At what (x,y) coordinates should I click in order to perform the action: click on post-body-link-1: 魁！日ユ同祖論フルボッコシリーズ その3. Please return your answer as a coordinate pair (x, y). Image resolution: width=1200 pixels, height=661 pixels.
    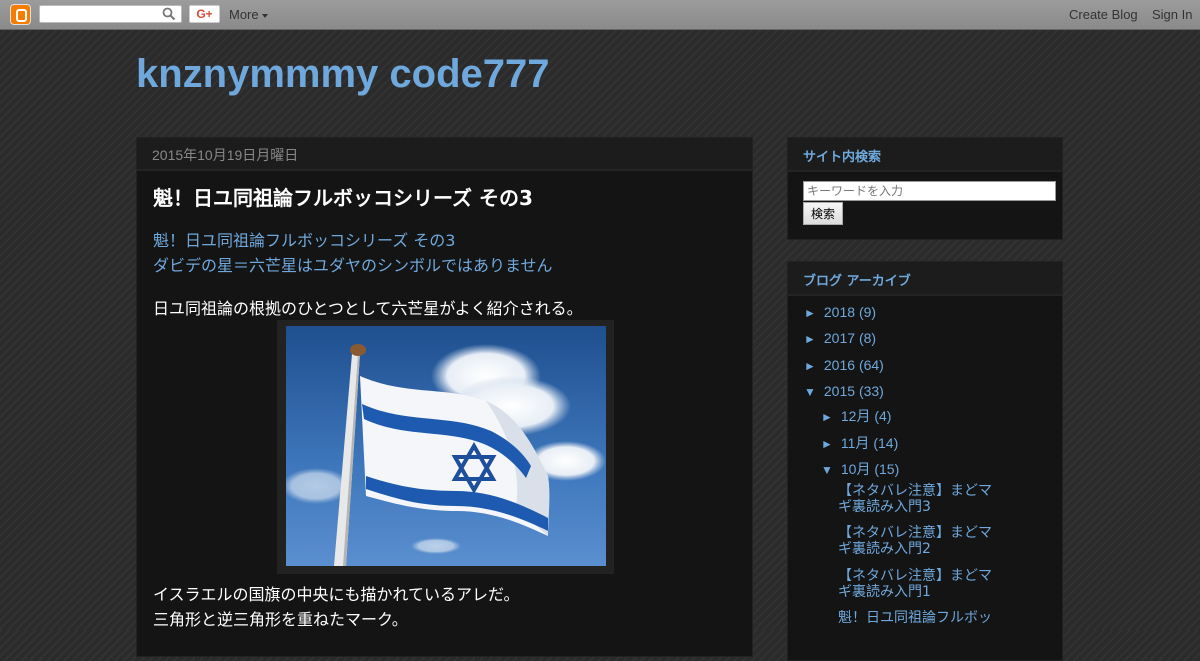
    Looking at the image, I should click on (304, 239).